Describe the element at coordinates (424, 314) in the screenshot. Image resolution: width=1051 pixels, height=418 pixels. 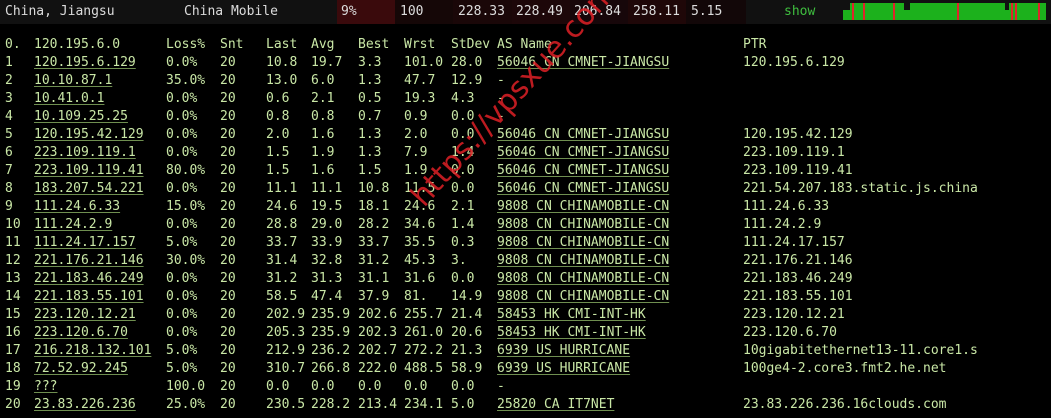
I see `cell-wrst: 255.7` at that location.